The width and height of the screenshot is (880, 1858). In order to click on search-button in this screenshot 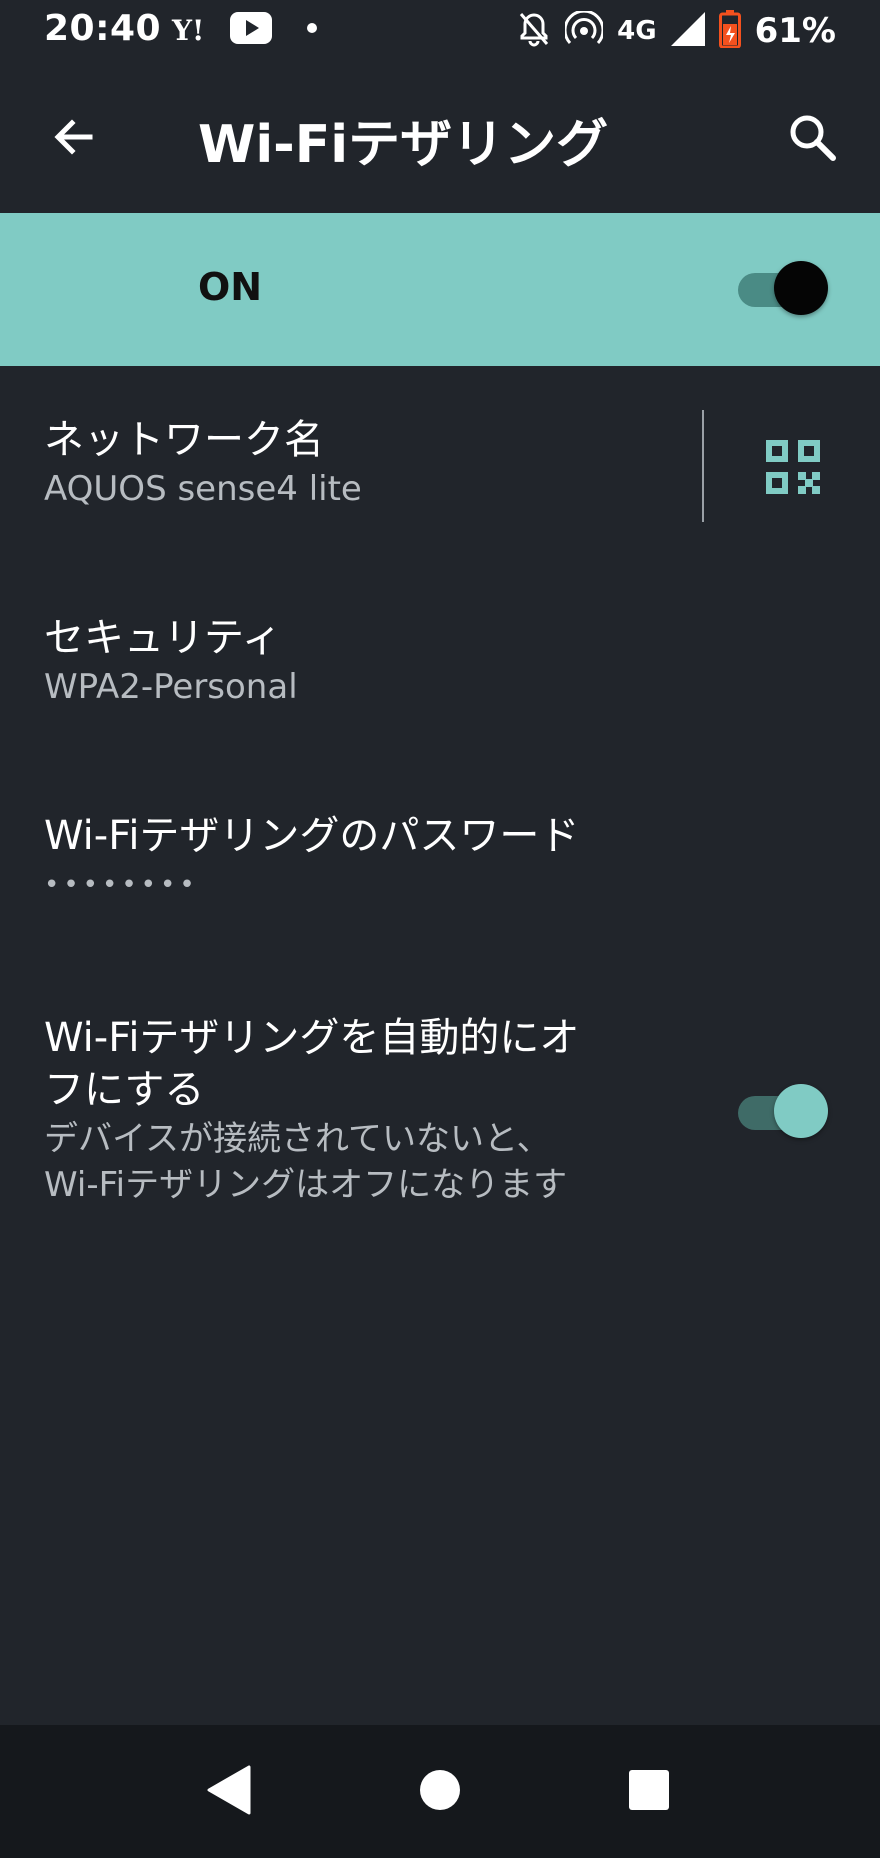, I will do `click(812, 137)`.